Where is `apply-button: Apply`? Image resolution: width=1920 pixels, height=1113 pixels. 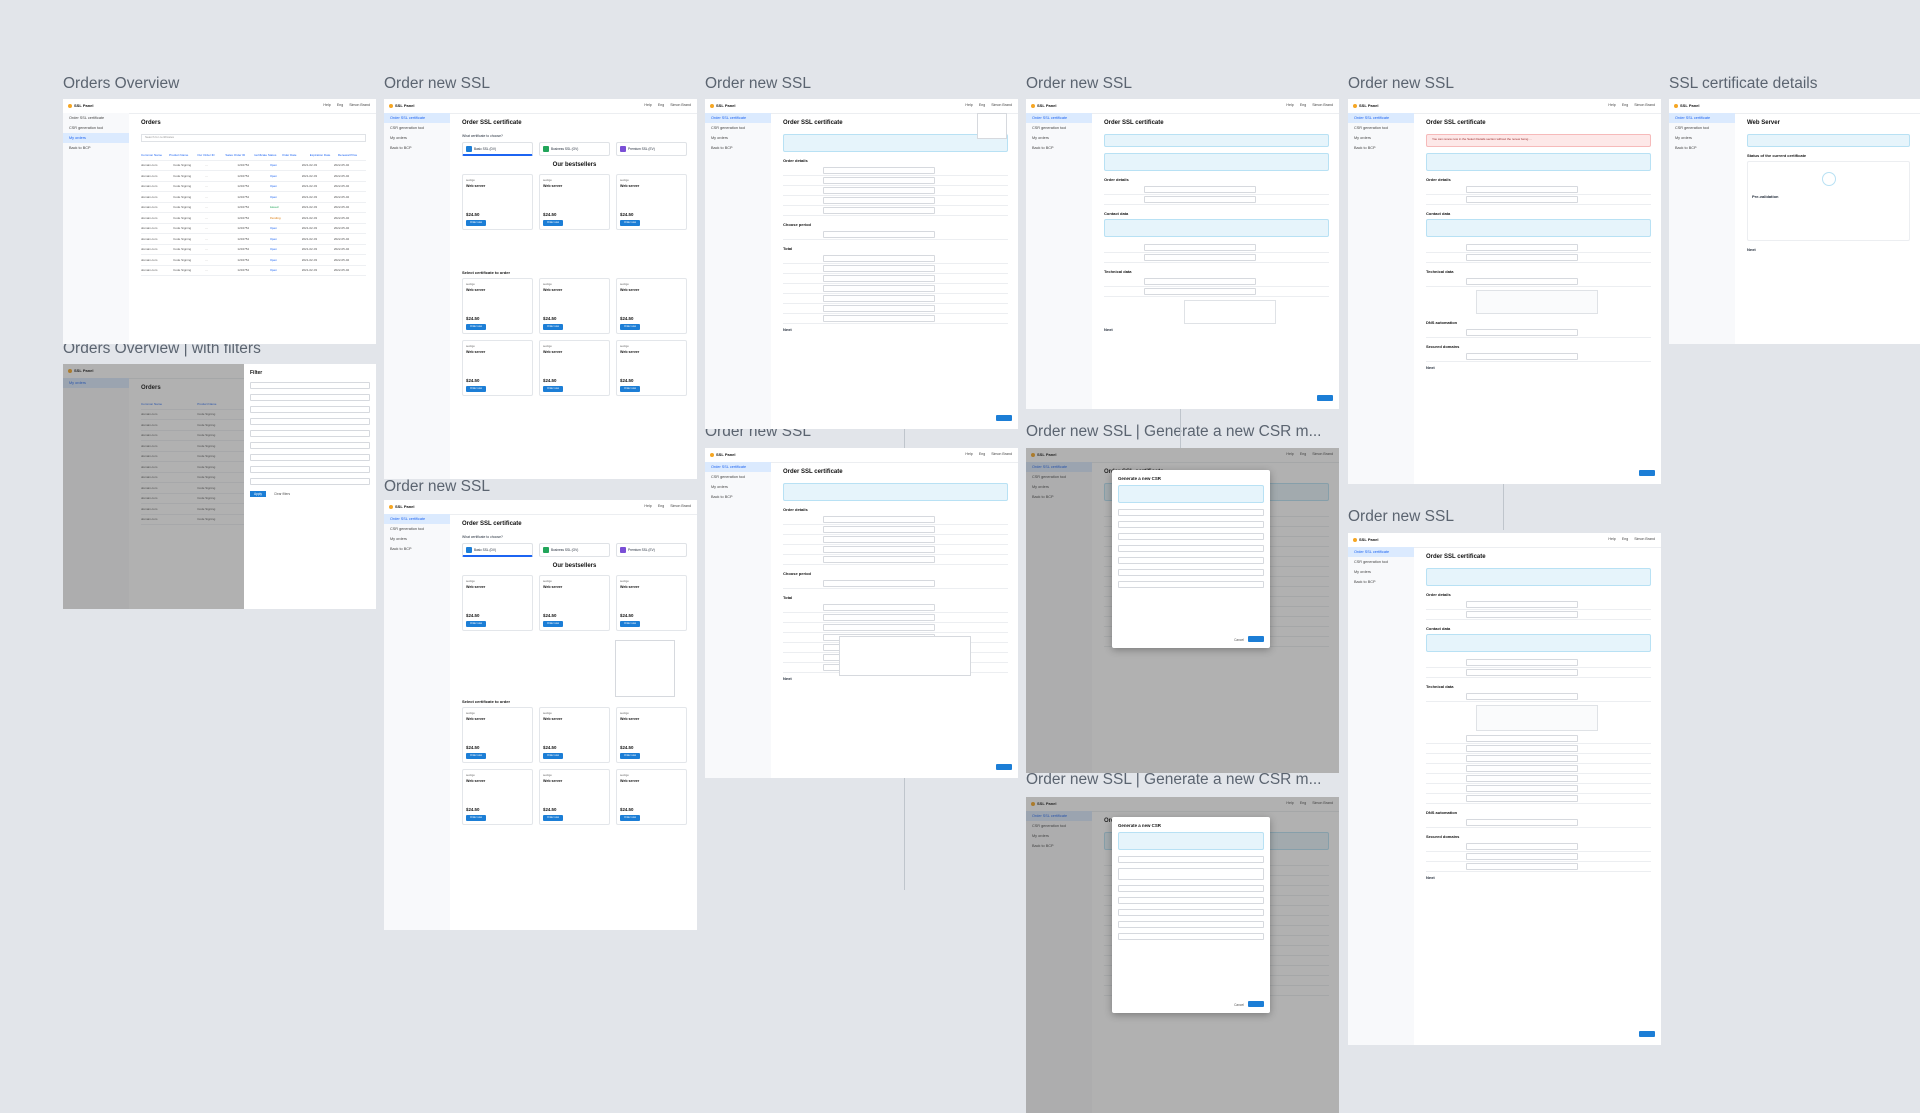 apply-button: Apply is located at coordinates (258, 494).